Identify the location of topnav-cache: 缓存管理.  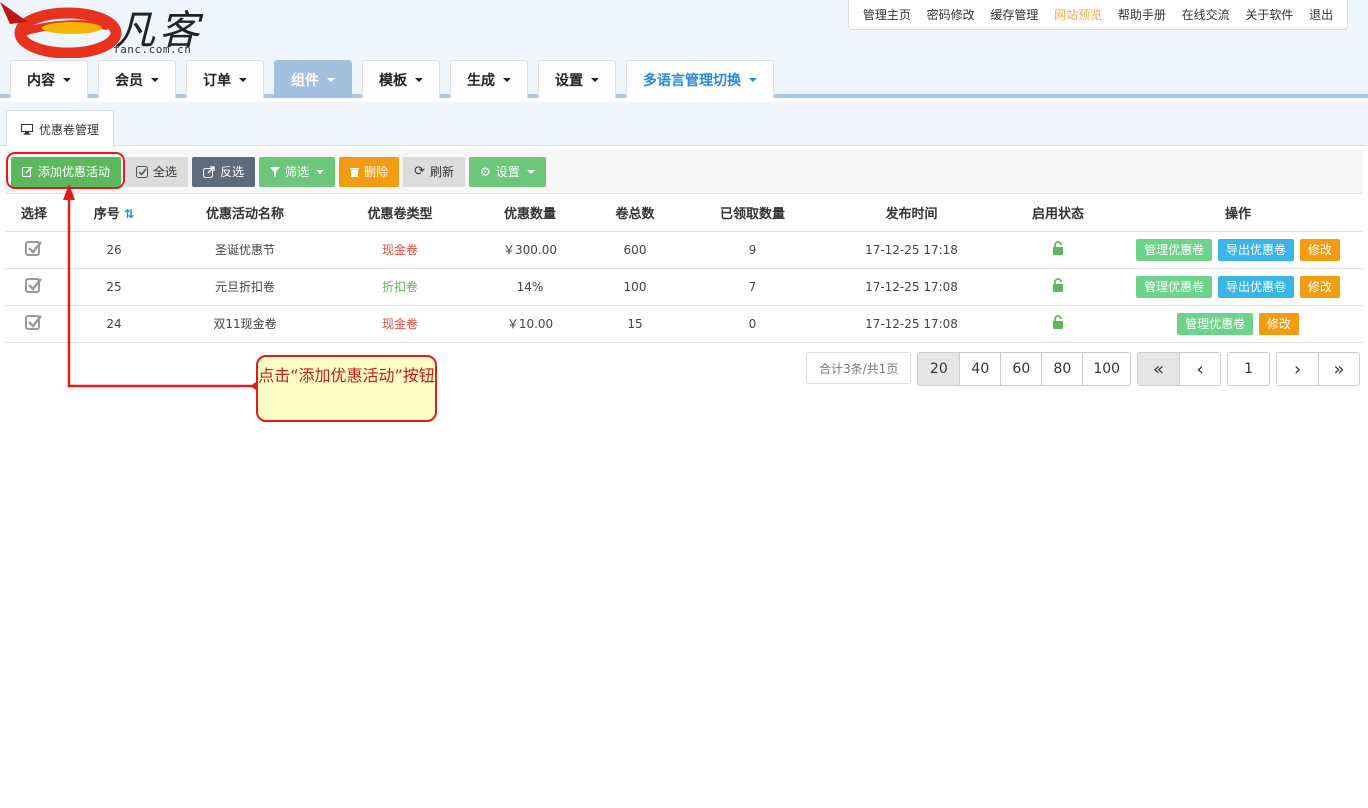
(1014, 14).